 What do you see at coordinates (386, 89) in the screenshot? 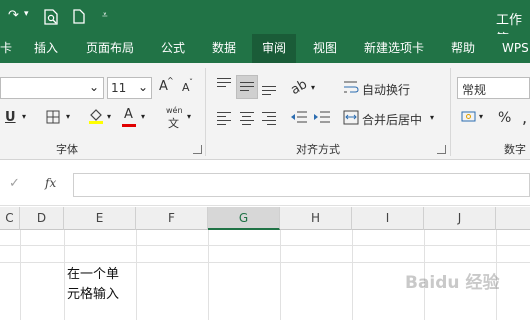
I see `wrap-text-button: 自动换行` at bounding box center [386, 89].